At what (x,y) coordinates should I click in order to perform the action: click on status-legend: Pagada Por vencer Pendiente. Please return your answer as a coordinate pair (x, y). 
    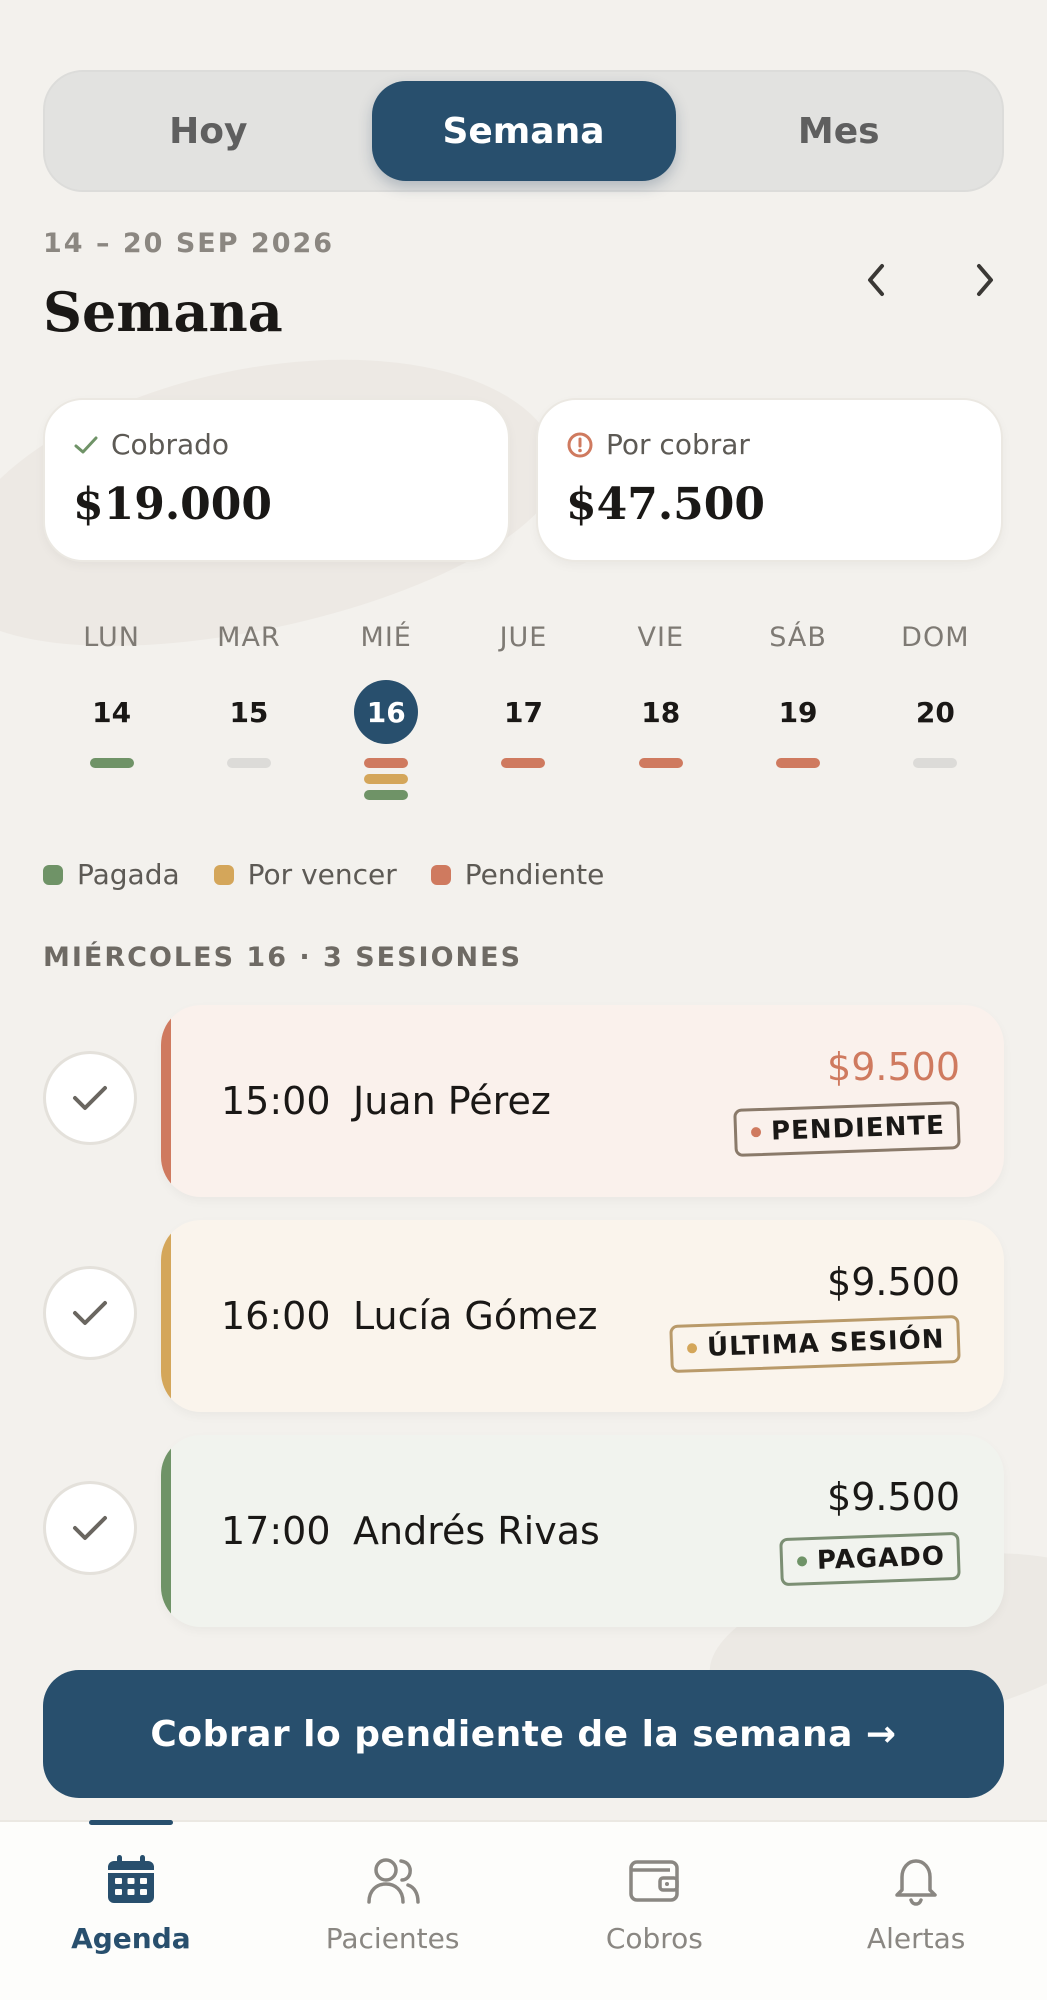
    Looking at the image, I should click on (323, 874).